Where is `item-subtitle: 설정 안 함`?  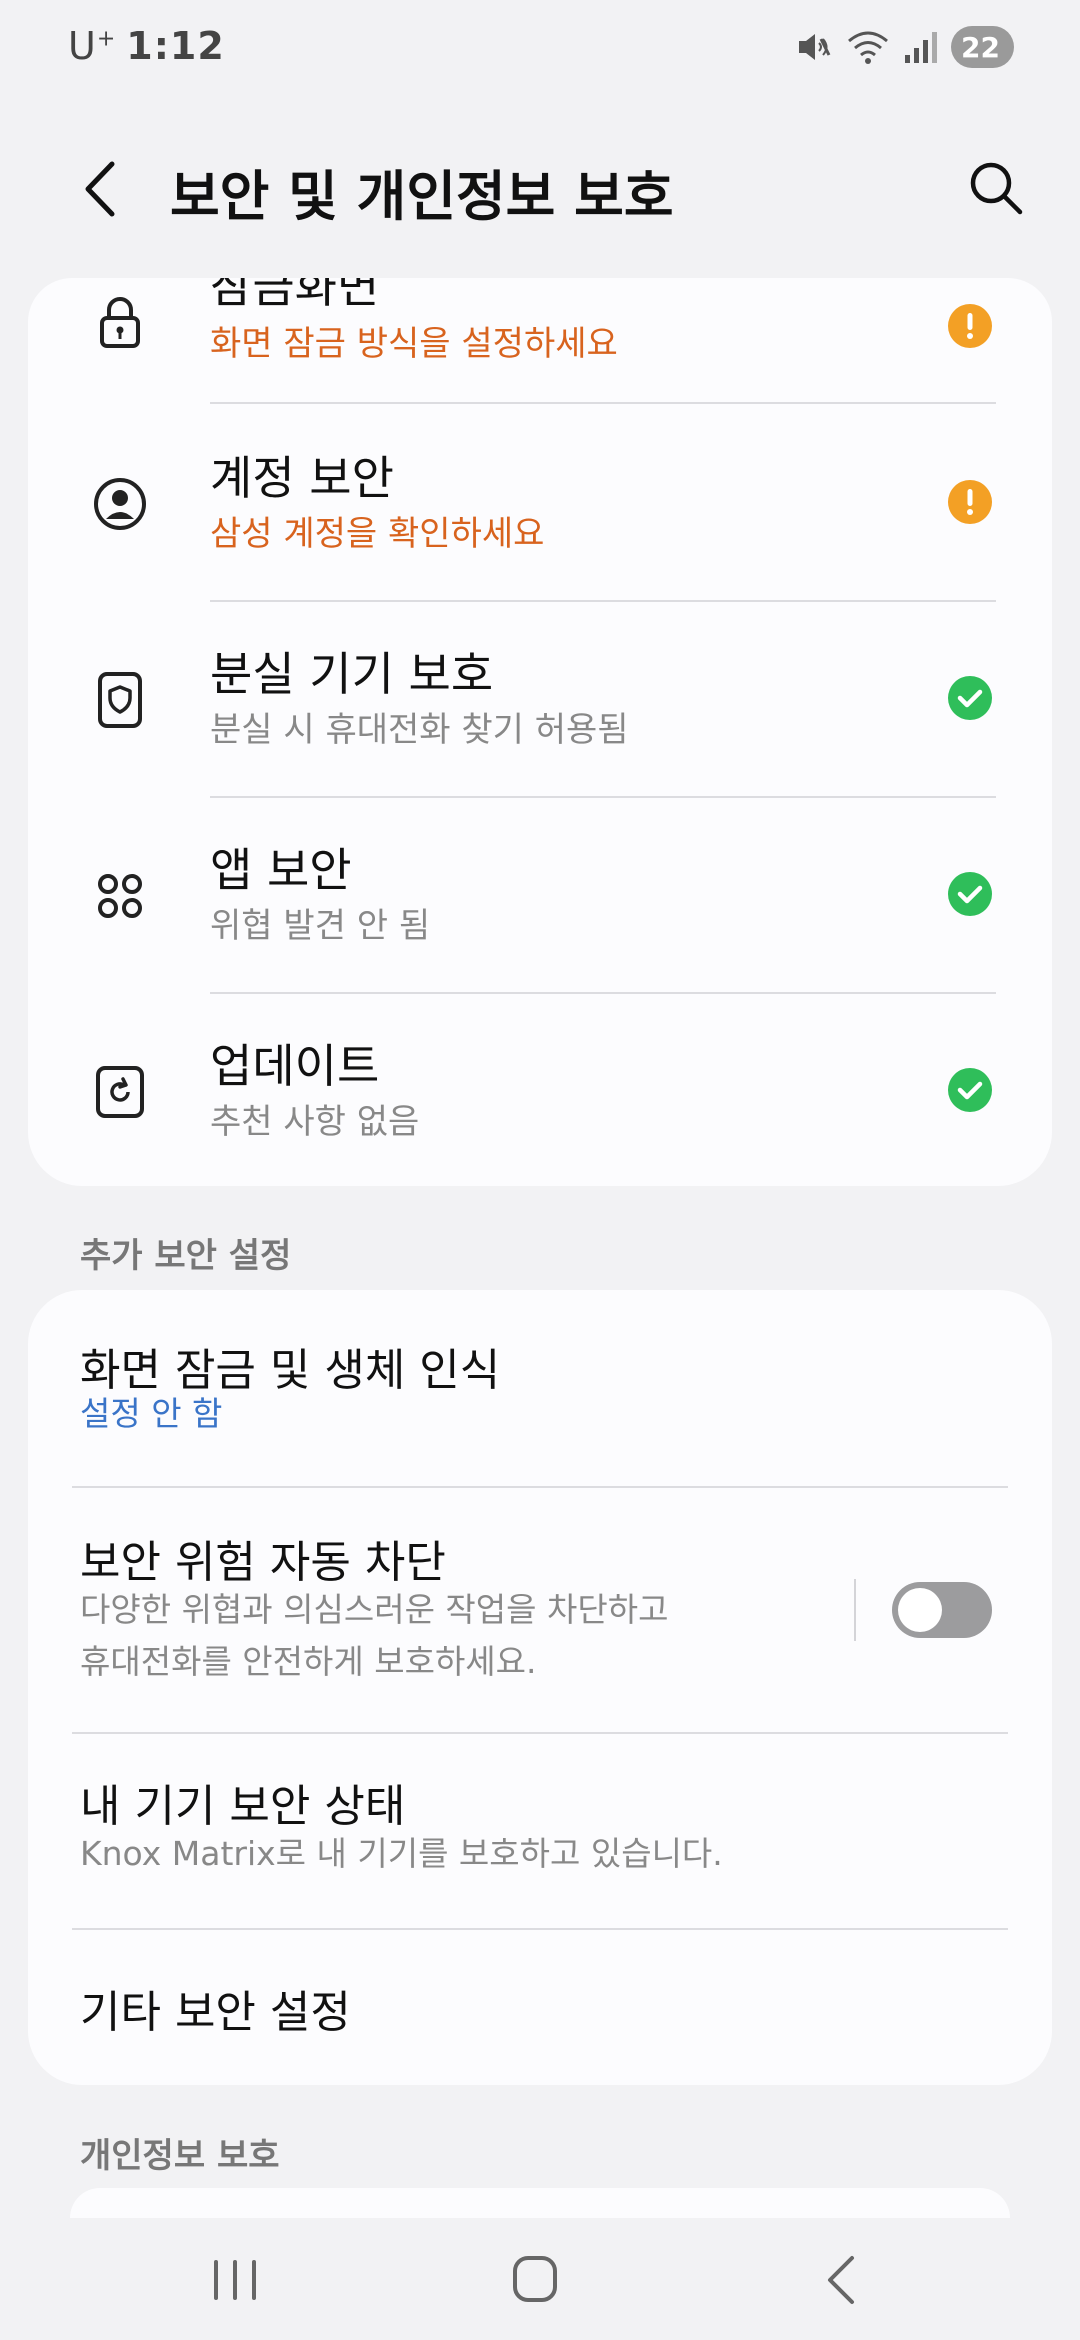
item-subtitle: 설정 안 함 is located at coordinates (151, 1413).